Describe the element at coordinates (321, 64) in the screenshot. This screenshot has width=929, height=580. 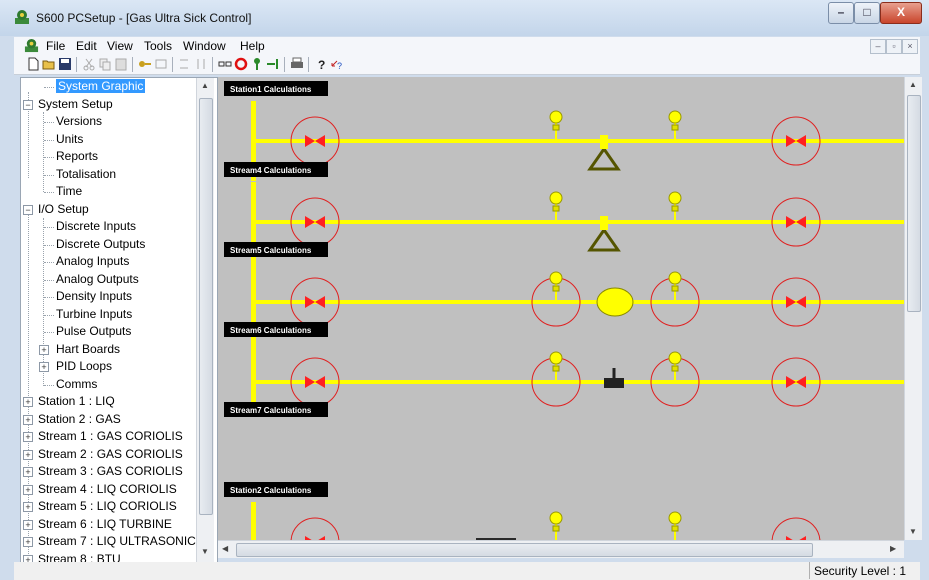
I see `help-icon: ?` at that location.